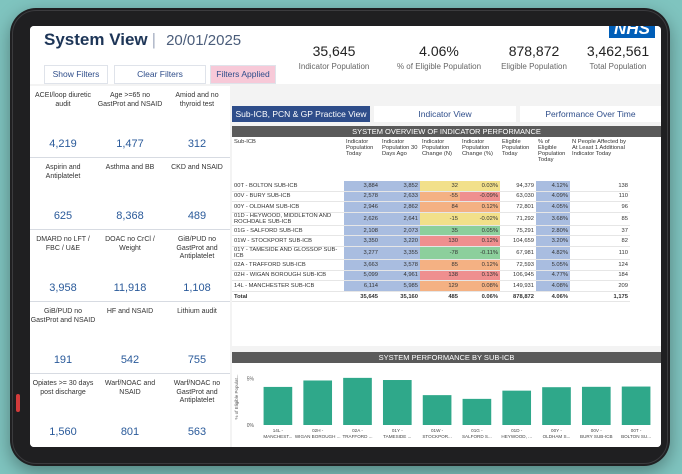 Image resolution: width=682 pixels, height=474 pixels. Describe the element at coordinates (130, 193) in the screenshot. I see `tile-asthma-bb: Asthma and BB 8,368` at that location.